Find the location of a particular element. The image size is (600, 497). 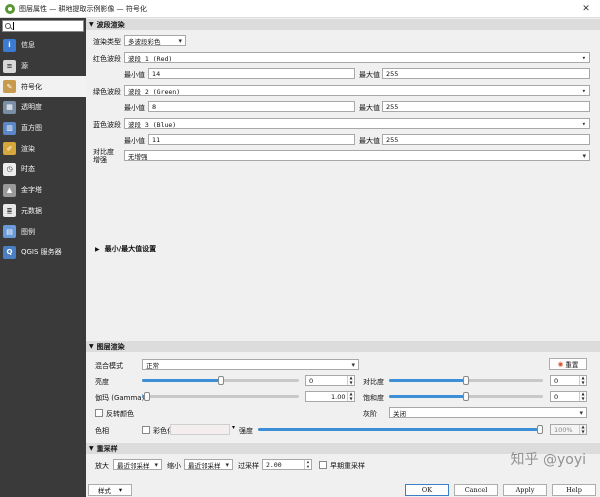

sidebar-item: i 信息 is located at coordinates (43, 45).